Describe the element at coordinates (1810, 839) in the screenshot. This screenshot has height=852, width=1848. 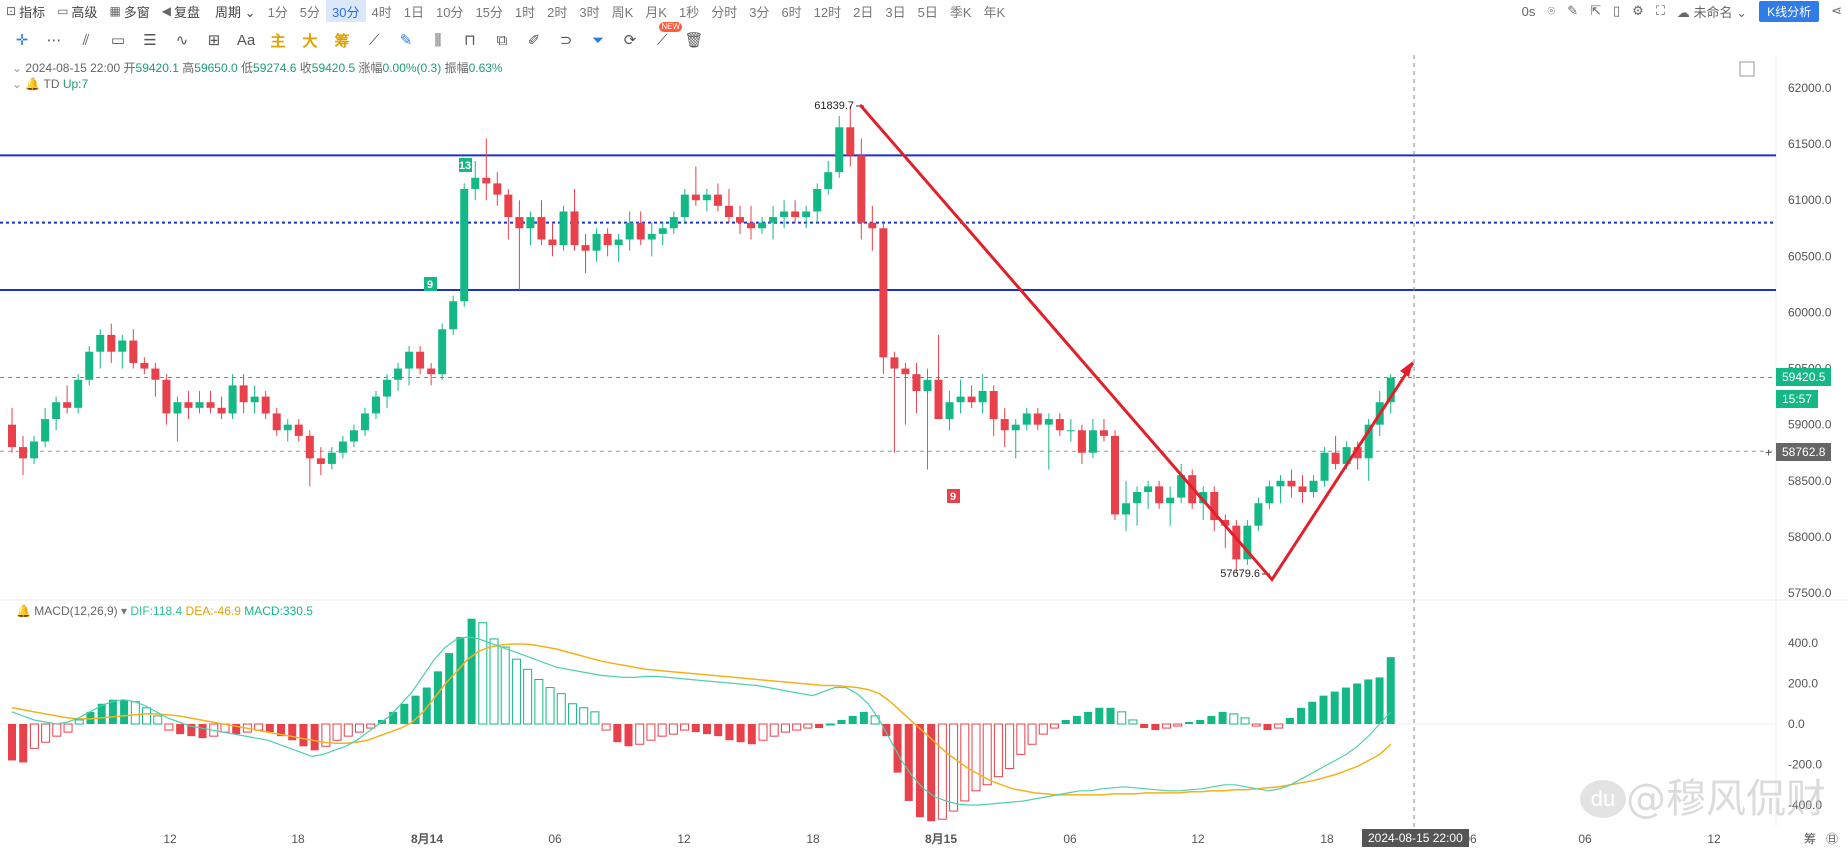
I see `chip-axis-label: 筹` at that location.